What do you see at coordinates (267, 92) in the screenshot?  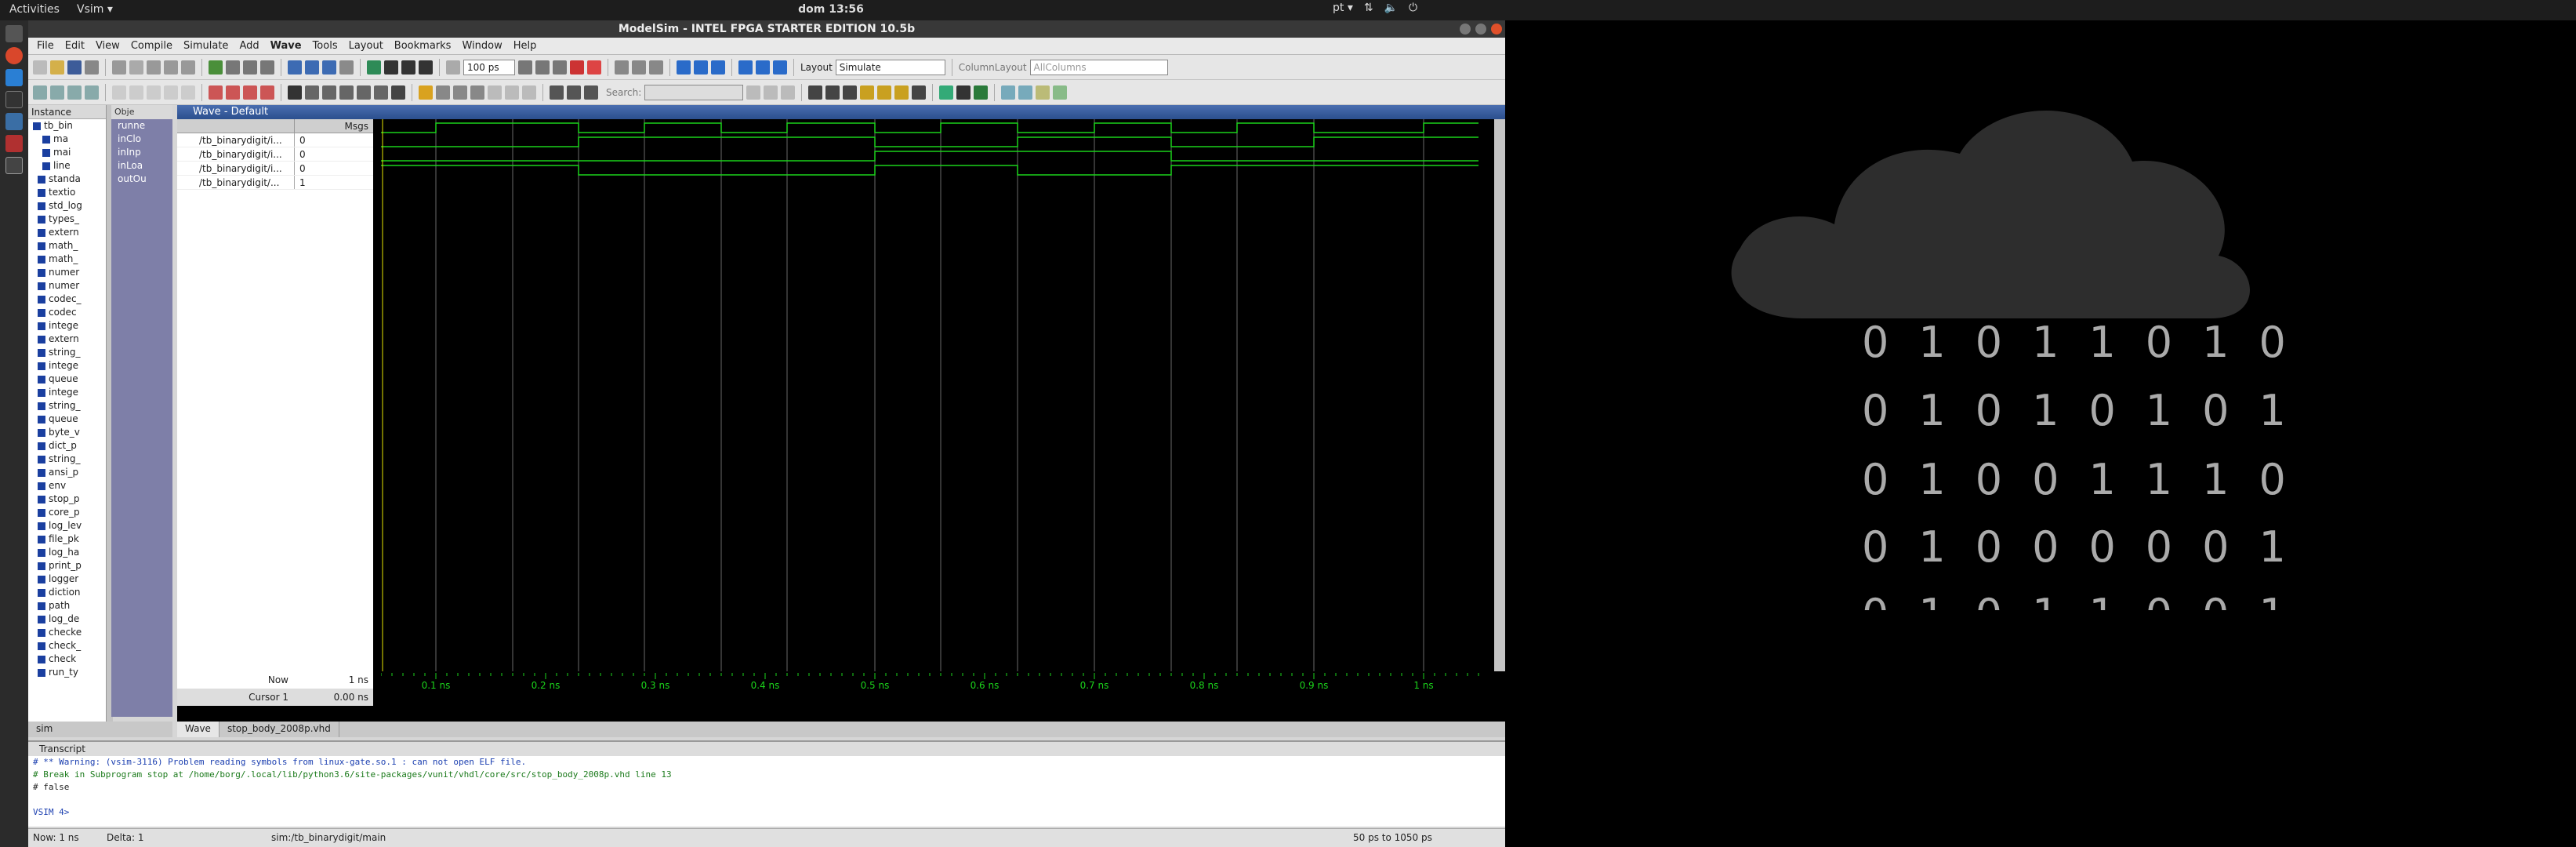 I see `delete-4-icon` at bounding box center [267, 92].